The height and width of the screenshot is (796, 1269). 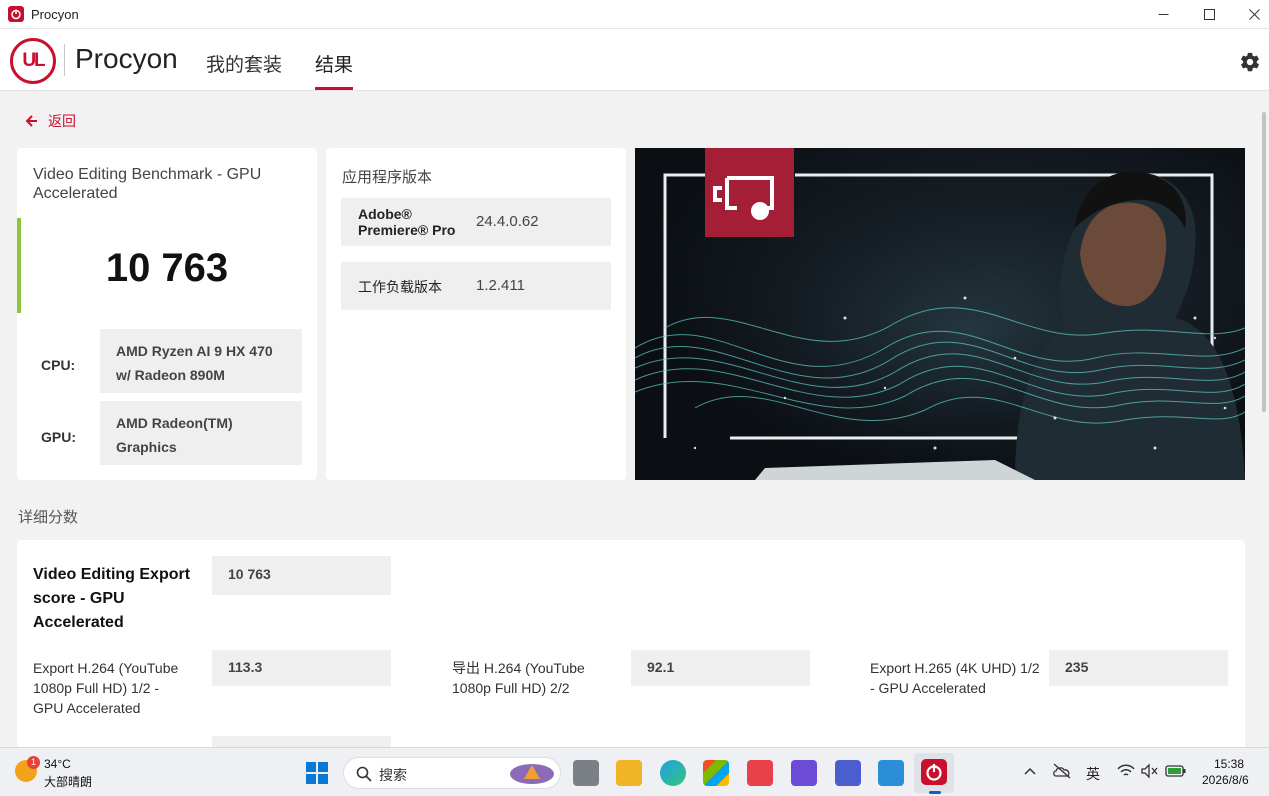 What do you see at coordinates (1229, 764) in the screenshot?
I see `taskbar-time: 15:38` at bounding box center [1229, 764].